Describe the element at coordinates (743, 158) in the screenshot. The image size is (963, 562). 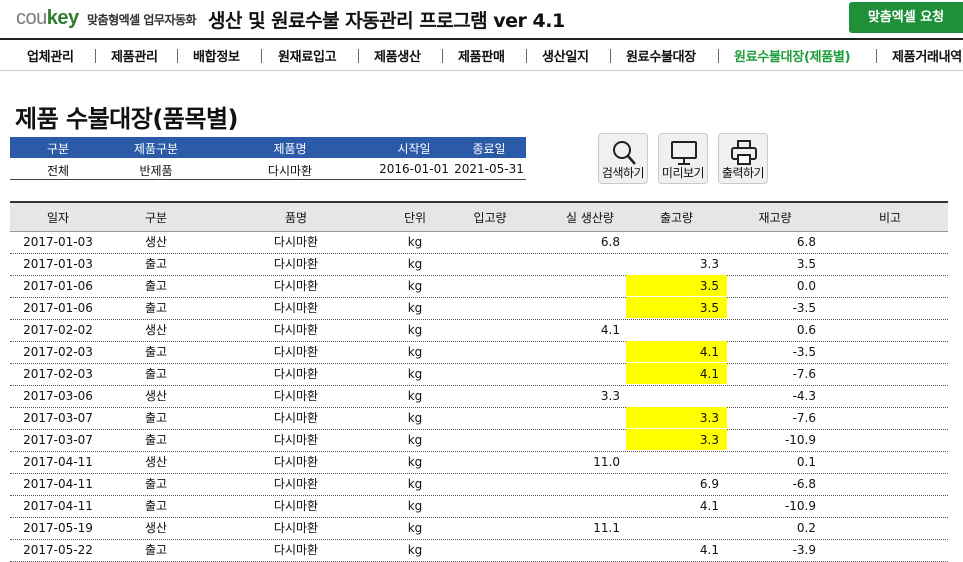
I see `print-button: 출력하기` at that location.